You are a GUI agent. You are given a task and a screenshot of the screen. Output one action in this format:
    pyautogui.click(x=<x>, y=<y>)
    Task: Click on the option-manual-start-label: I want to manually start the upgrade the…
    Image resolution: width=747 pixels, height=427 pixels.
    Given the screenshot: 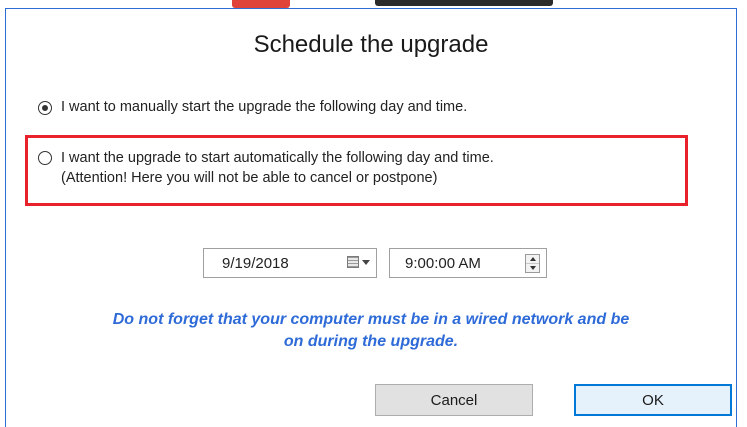 What is the action you would take?
    pyautogui.click(x=264, y=107)
    